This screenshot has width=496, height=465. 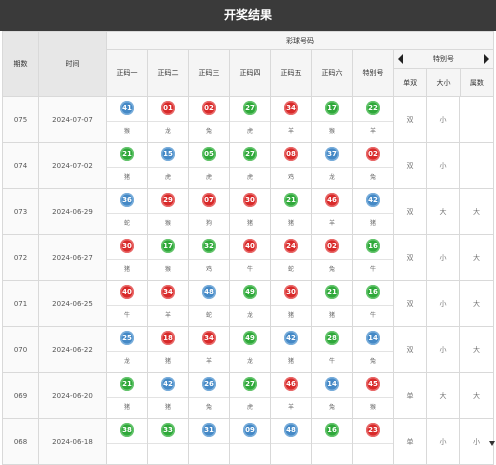 What do you see at coordinates (443, 73) in the screenshot?
I see `special-header: 特别号 单双 大小 属数` at bounding box center [443, 73].